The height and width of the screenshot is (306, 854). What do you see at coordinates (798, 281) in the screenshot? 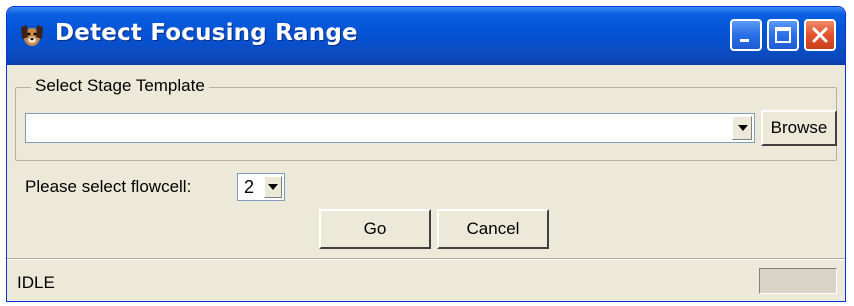
I see `status-progress-panel` at bounding box center [798, 281].